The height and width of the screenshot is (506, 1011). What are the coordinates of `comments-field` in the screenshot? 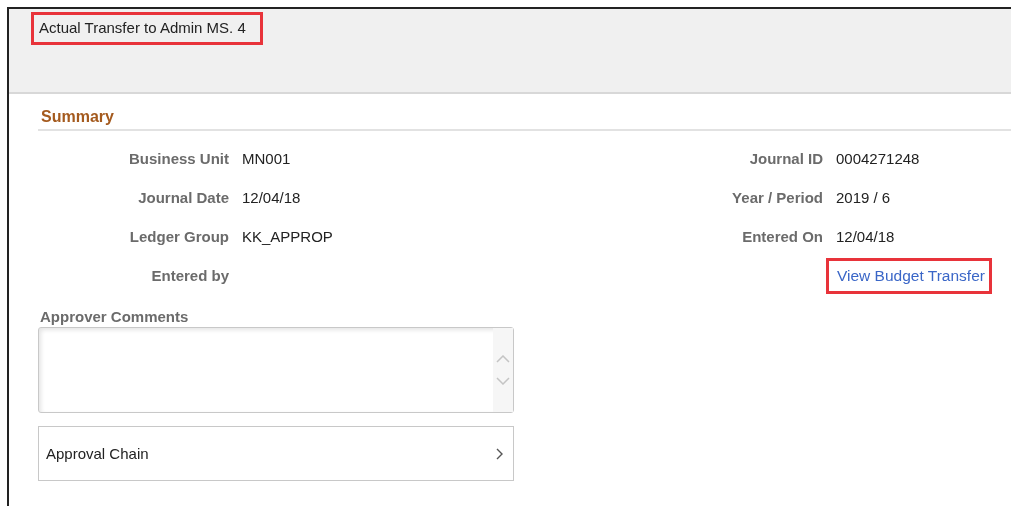 It's located at (276, 370).